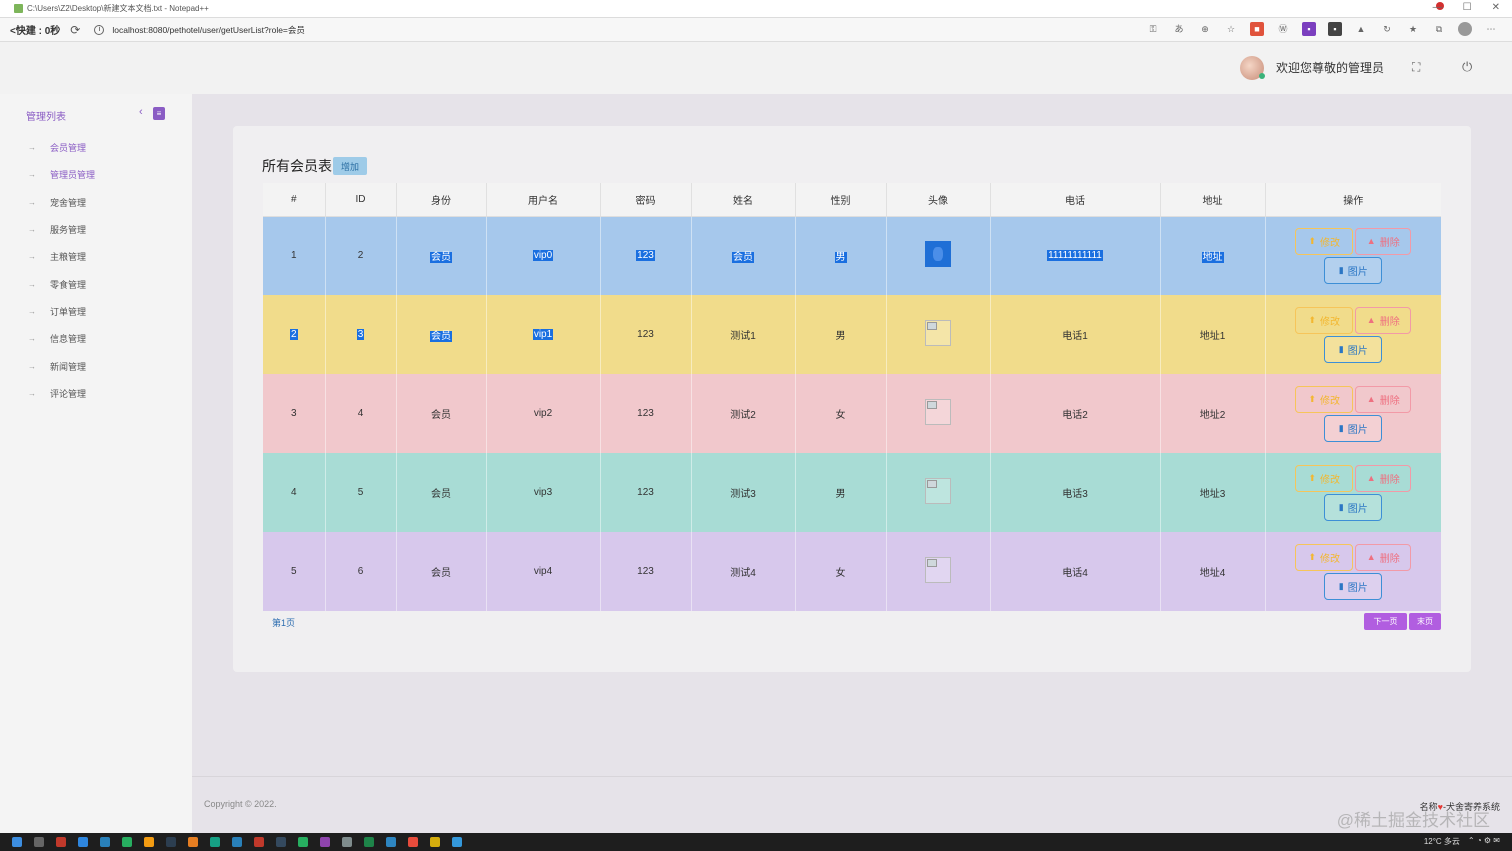 Image resolution: width=1512 pixels, height=851 pixels. What do you see at coordinates (1387, 29) in the screenshot?
I see `extension-refresh-icon: ↻` at bounding box center [1387, 29].